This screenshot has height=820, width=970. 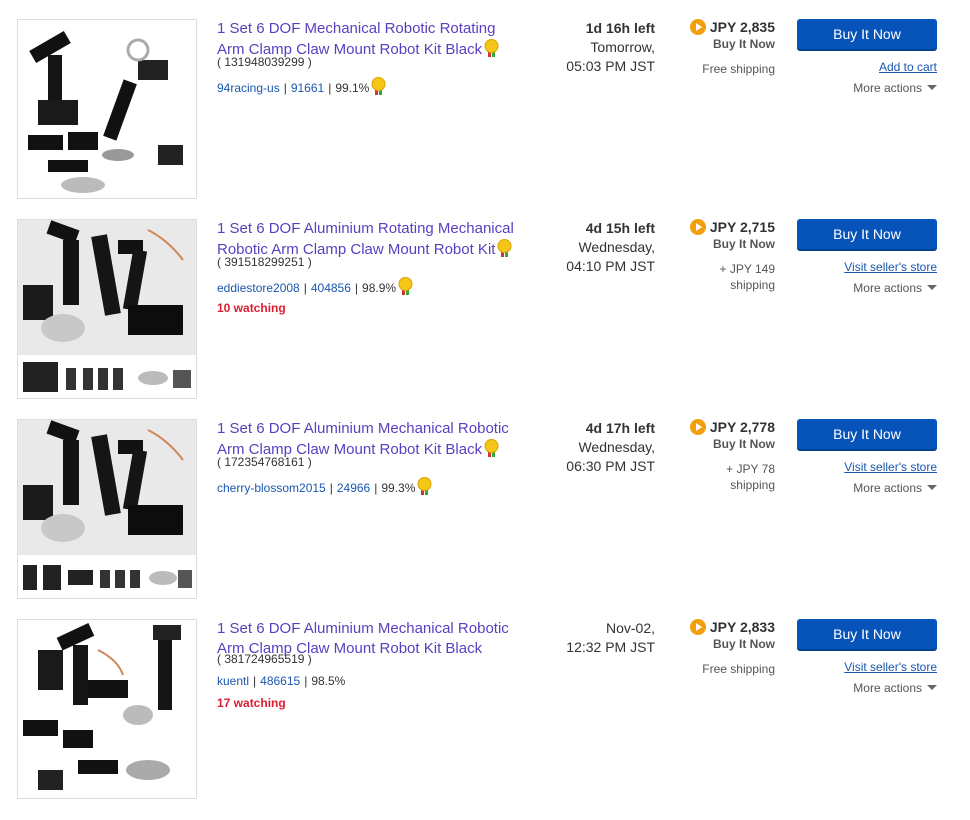 What do you see at coordinates (742, 627) in the screenshot?
I see `price: JPY 2,833` at bounding box center [742, 627].